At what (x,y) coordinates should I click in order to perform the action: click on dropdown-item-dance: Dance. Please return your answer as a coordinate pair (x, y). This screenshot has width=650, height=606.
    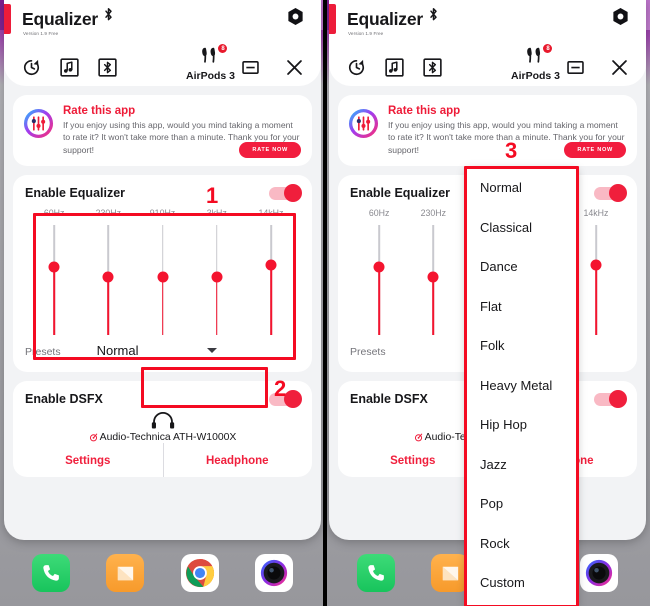
    Looking at the image, I should click on (521, 267).